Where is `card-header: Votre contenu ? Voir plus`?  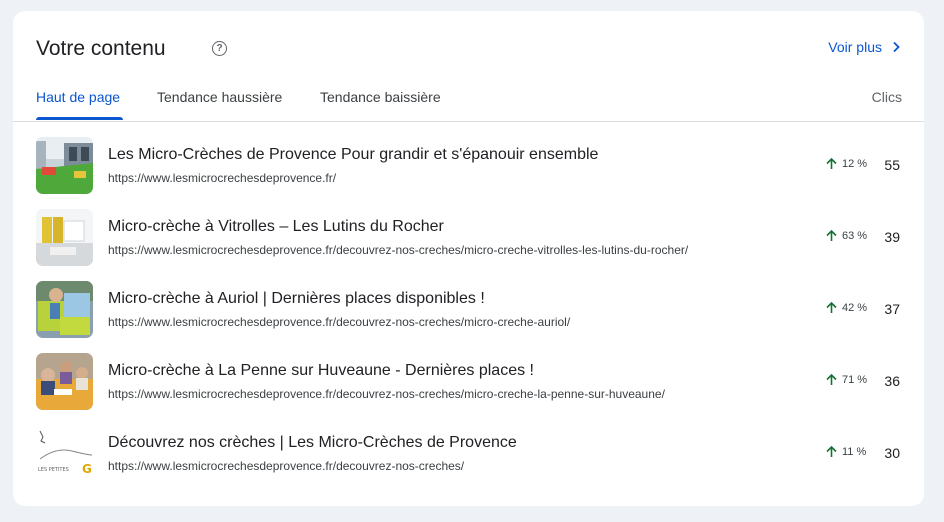 card-header: Votre contenu ? Voir plus is located at coordinates (469, 50).